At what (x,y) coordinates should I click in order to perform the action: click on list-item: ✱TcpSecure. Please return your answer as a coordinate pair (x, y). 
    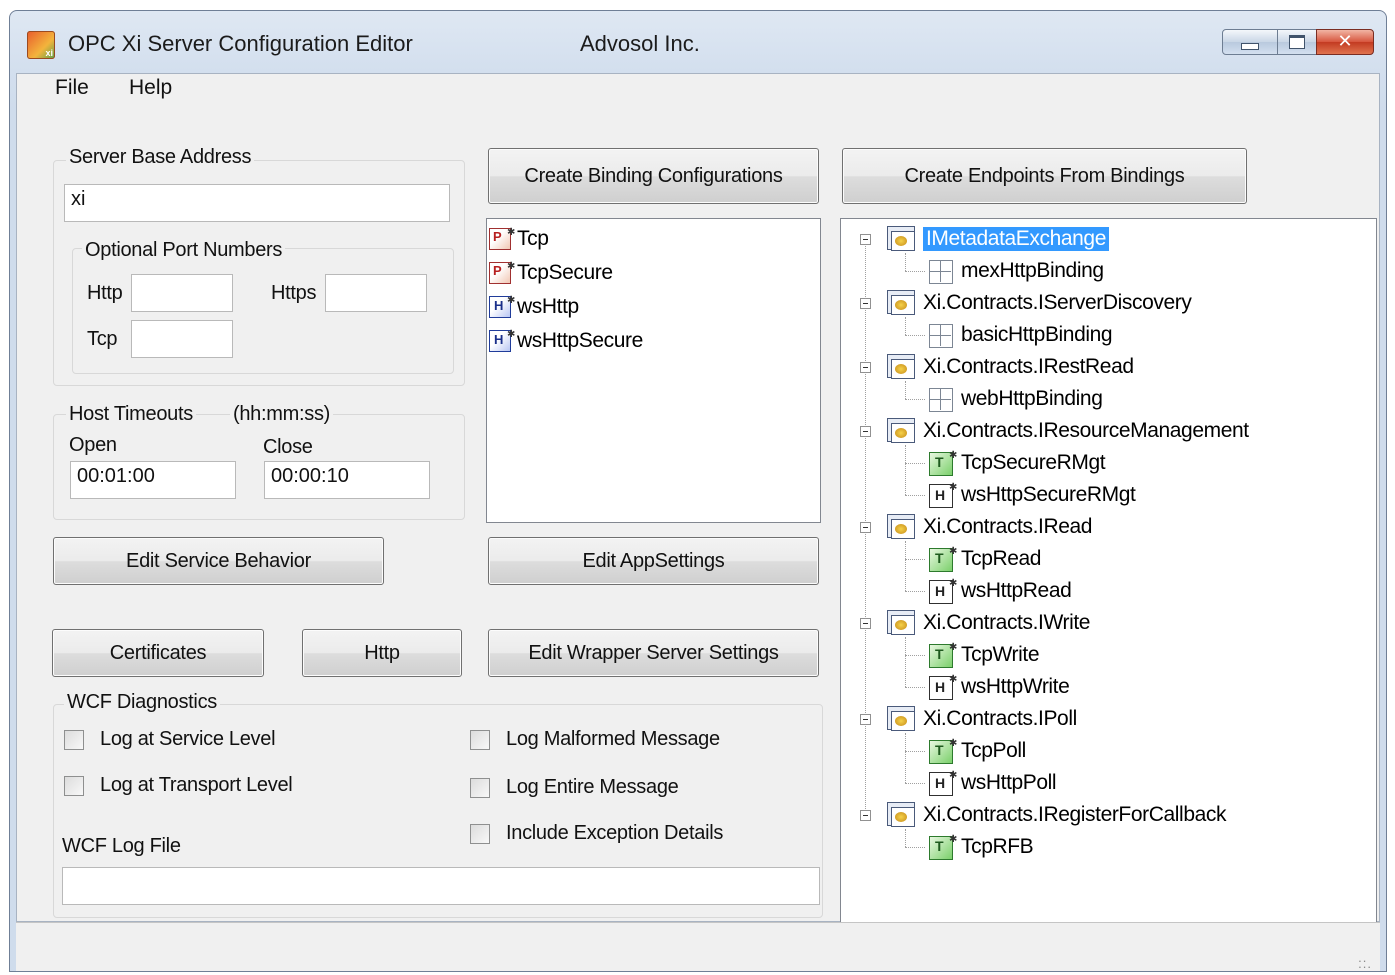
    Looking at the image, I should click on (551, 273).